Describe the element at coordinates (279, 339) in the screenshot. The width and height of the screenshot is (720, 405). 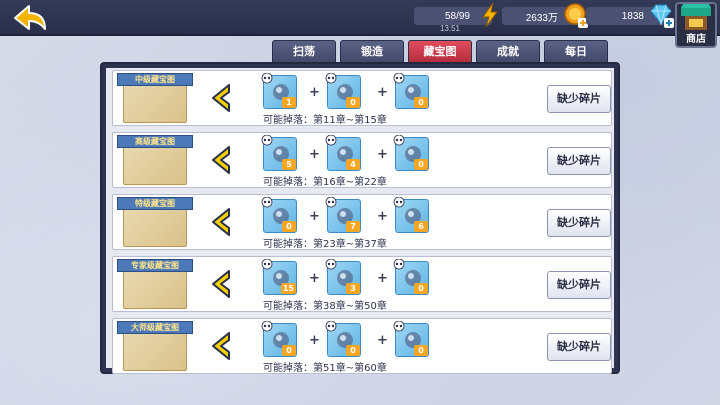
I see `fragment-slot-card: 0` at that location.